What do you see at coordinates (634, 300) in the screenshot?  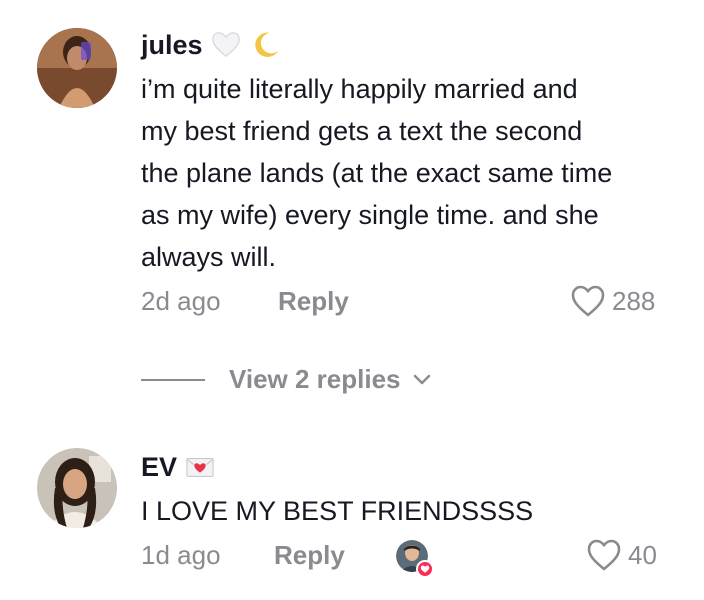 I see `like-count: 288` at bounding box center [634, 300].